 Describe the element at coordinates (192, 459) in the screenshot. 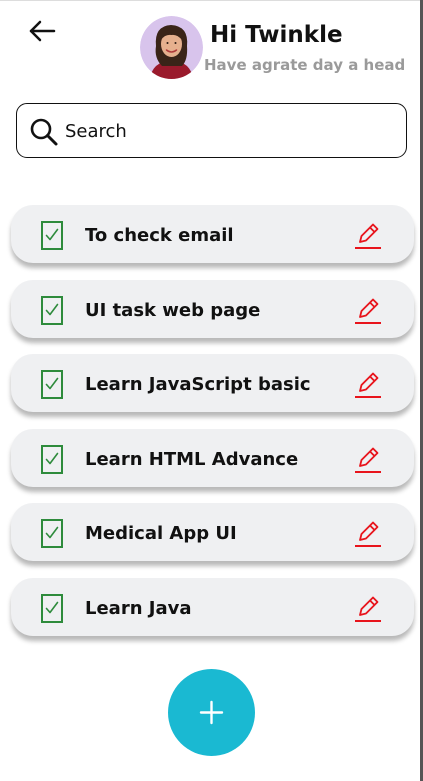

I see `task-label: Learn HTML Advance` at that location.